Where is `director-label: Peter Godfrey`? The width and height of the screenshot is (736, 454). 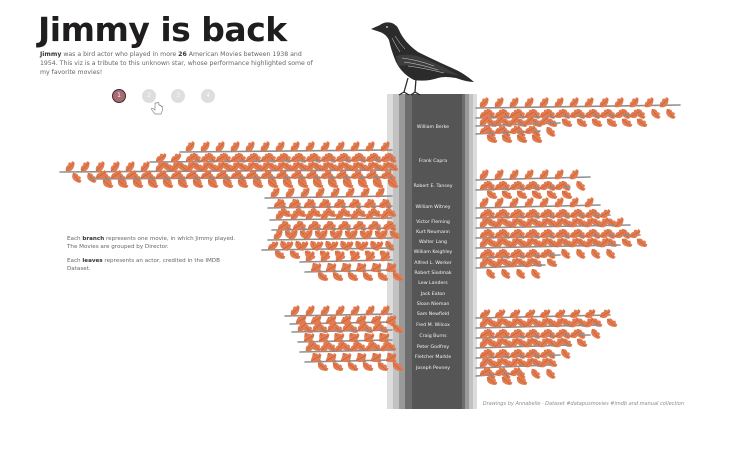 director-label: Peter Godfrey is located at coordinates (433, 347).